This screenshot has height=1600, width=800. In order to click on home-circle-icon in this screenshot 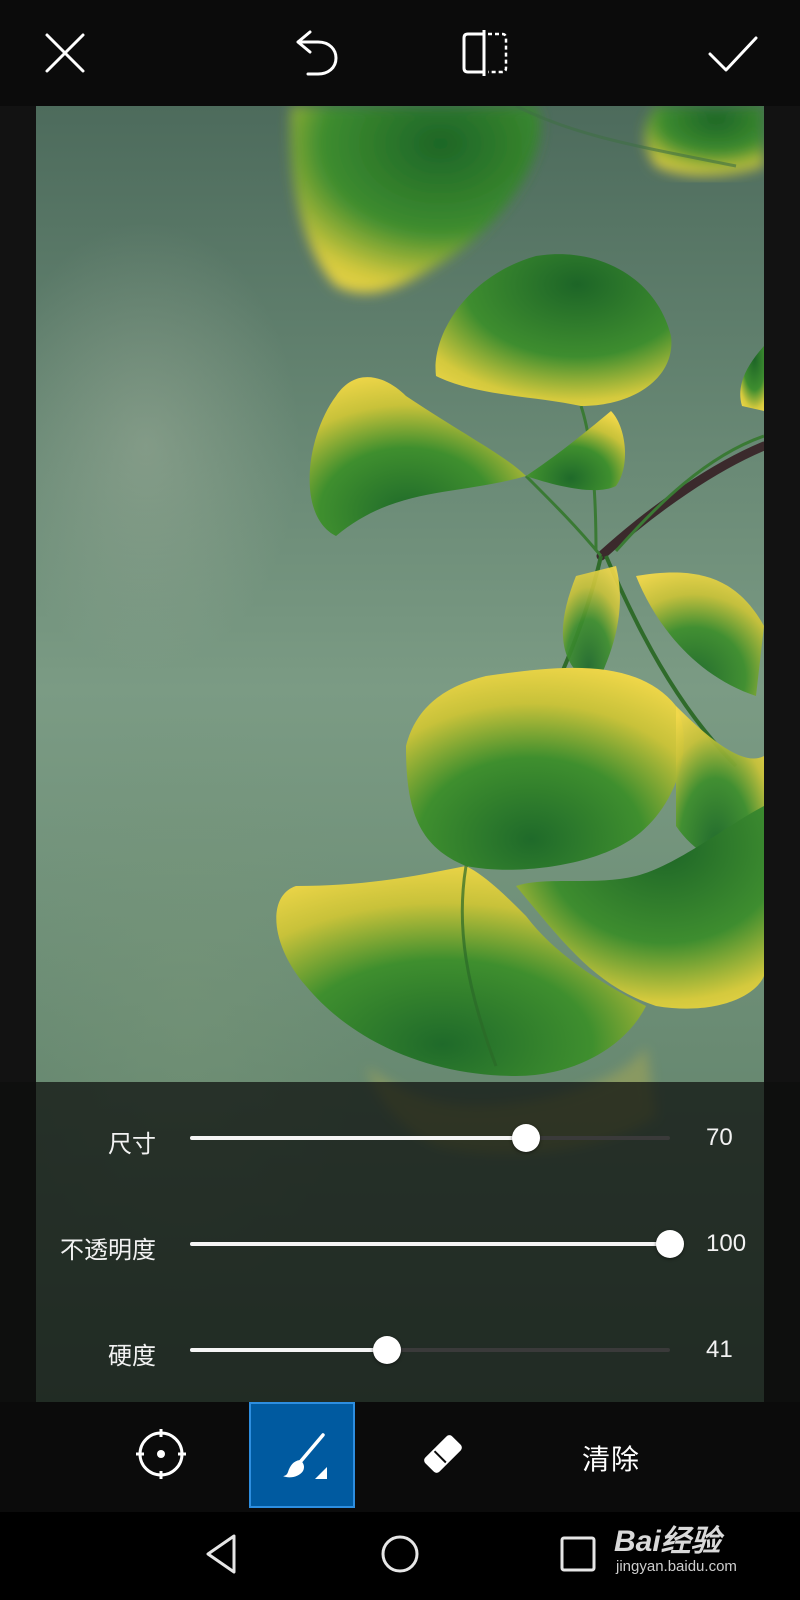, I will do `click(400, 1554)`.